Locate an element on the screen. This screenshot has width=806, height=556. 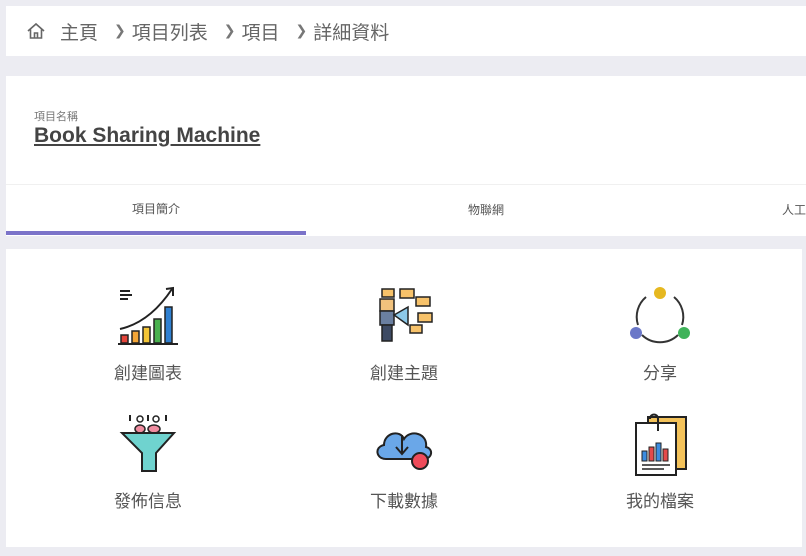
breadcrumb-project: 項目 is located at coordinates (261, 31).